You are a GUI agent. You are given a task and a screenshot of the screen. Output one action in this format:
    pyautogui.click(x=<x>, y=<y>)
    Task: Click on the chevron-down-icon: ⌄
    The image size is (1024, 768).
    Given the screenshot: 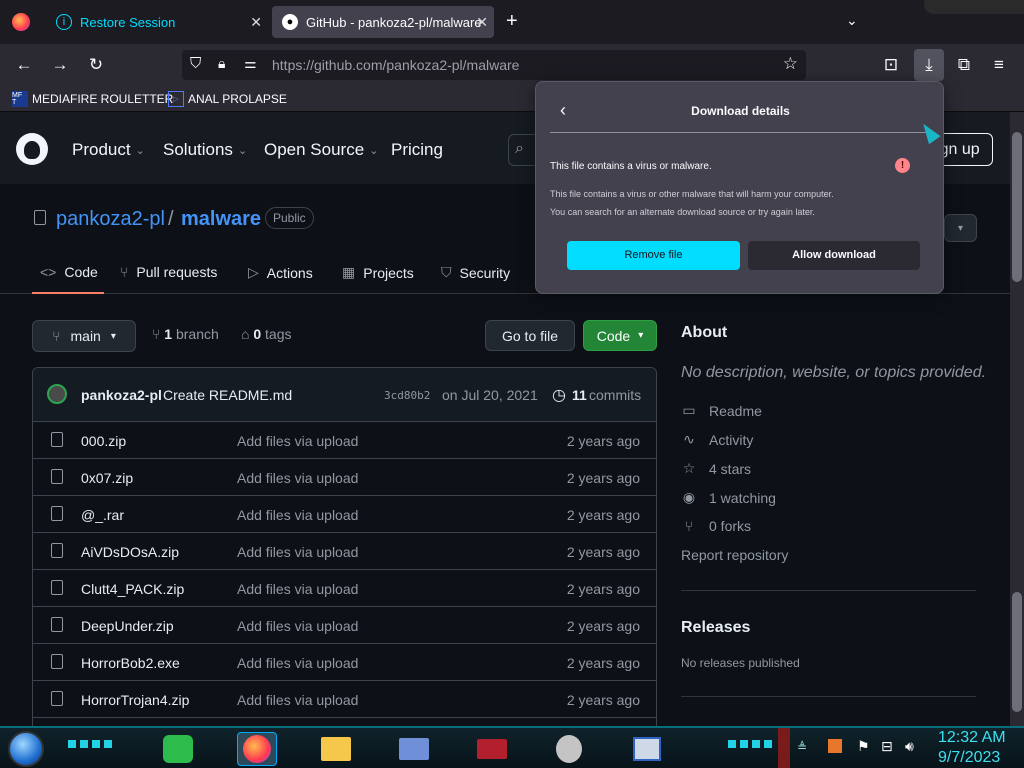 What is the action you would take?
    pyautogui.click(x=852, y=20)
    